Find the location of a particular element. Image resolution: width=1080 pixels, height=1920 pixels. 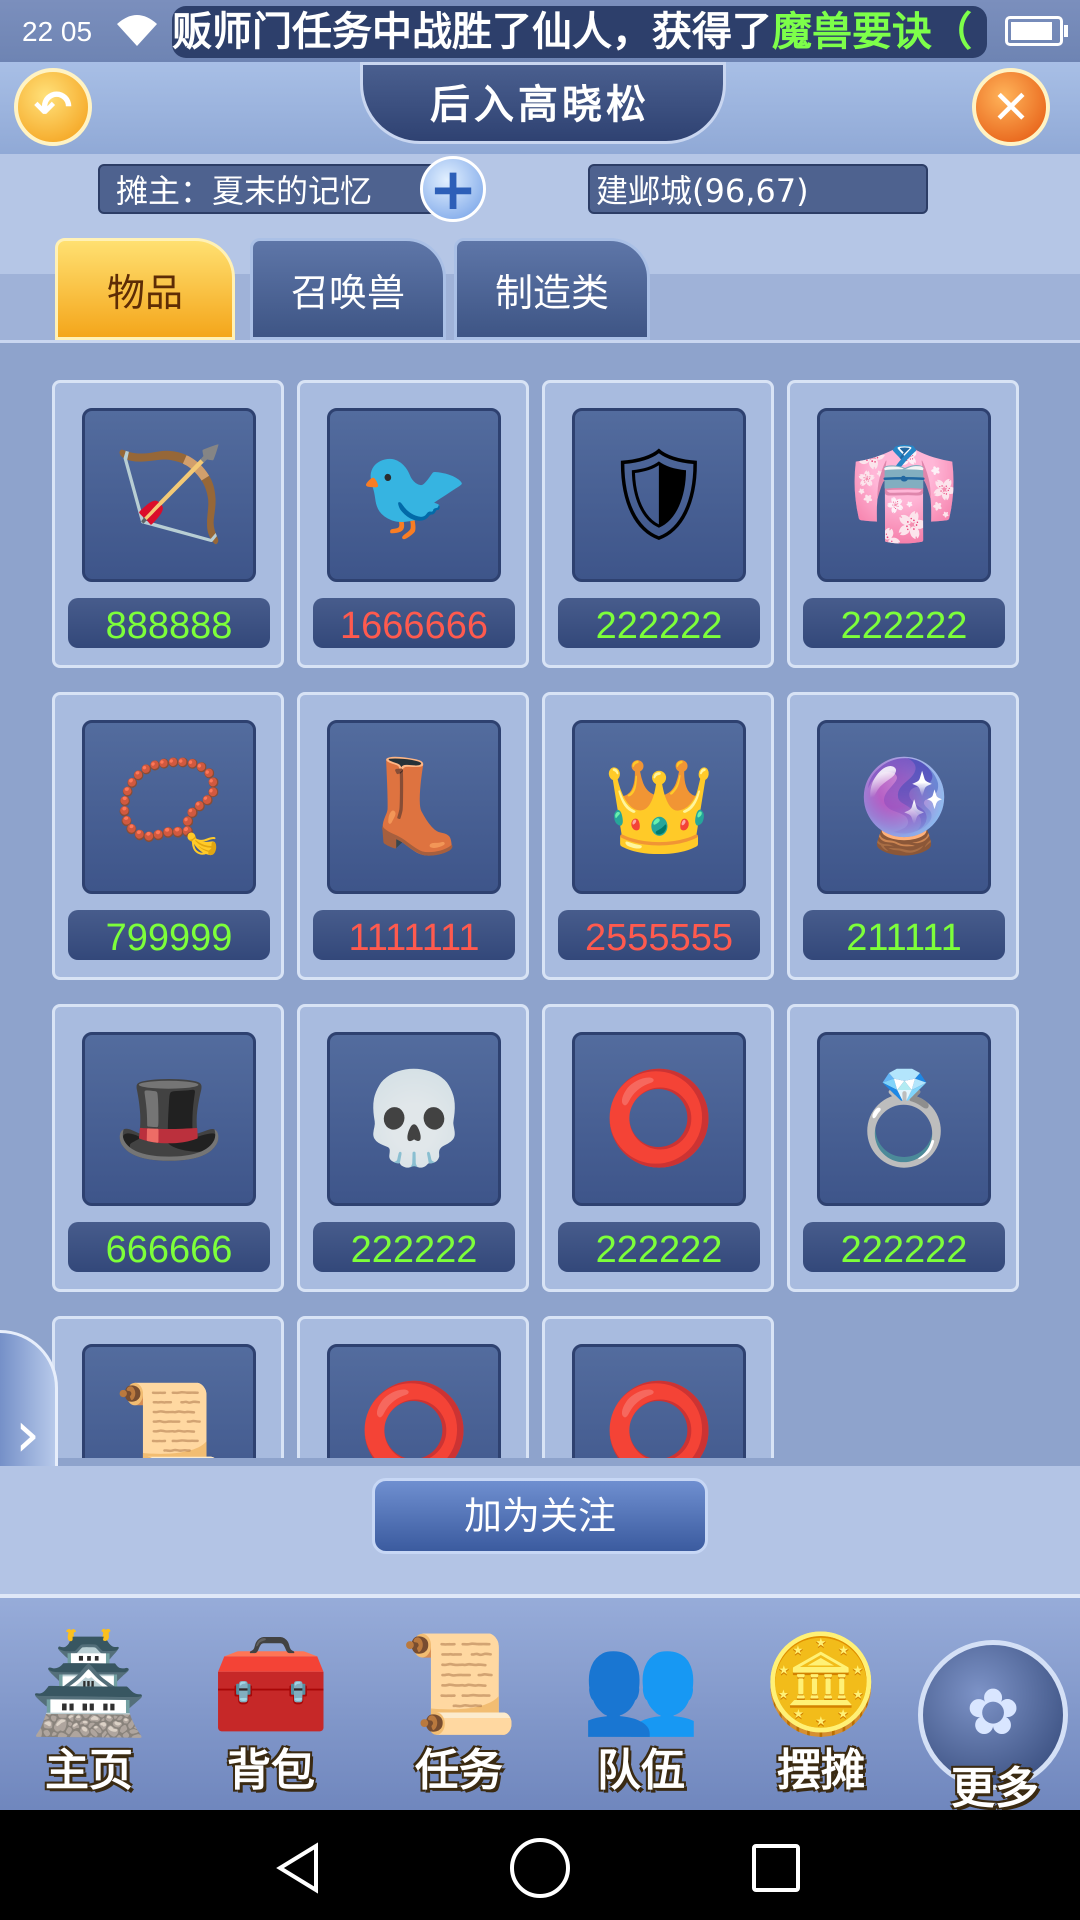

more-icon: ✿ is located at coordinates (993, 1713).